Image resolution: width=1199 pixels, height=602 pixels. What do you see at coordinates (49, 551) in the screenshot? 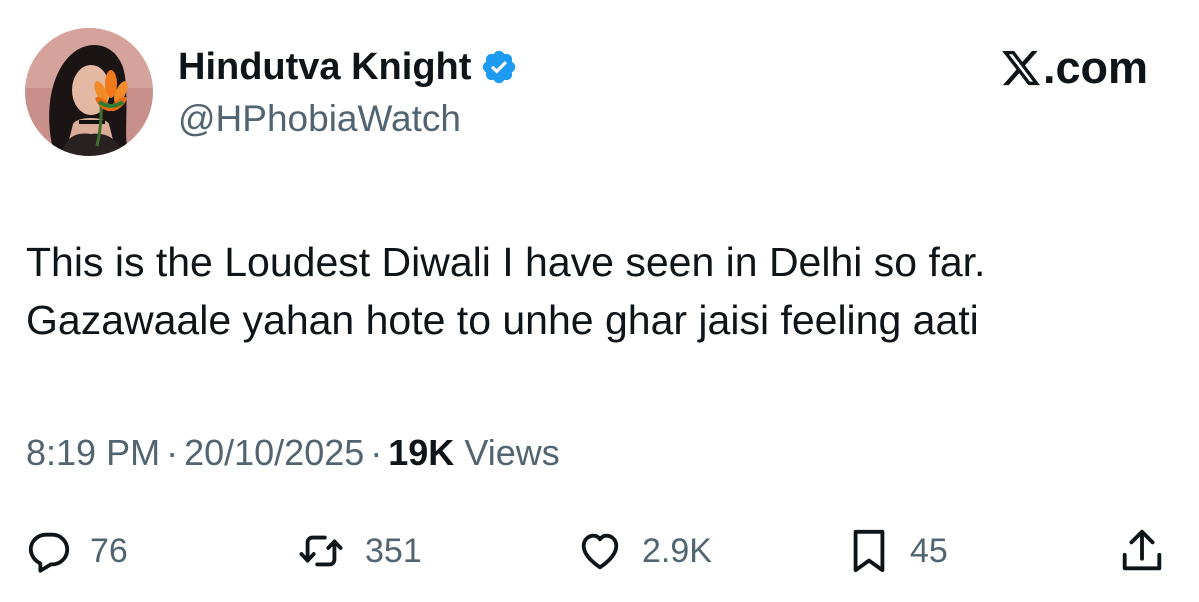
I see `reply-icon` at bounding box center [49, 551].